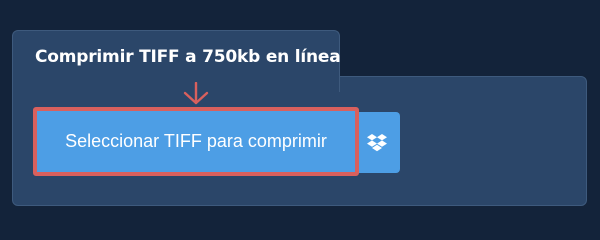 This screenshot has width=600, height=240. What do you see at coordinates (188, 57) in the screenshot?
I see `tab-title: Comprimir TIFF a 750kb en línea` at bounding box center [188, 57].